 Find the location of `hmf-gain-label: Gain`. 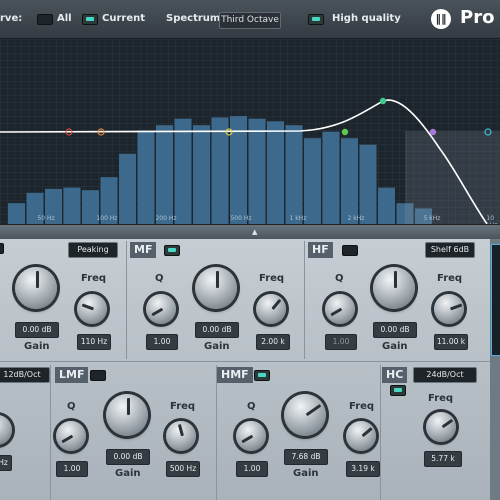

hmf-gain-label: Gain is located at coordinates (306, 473).